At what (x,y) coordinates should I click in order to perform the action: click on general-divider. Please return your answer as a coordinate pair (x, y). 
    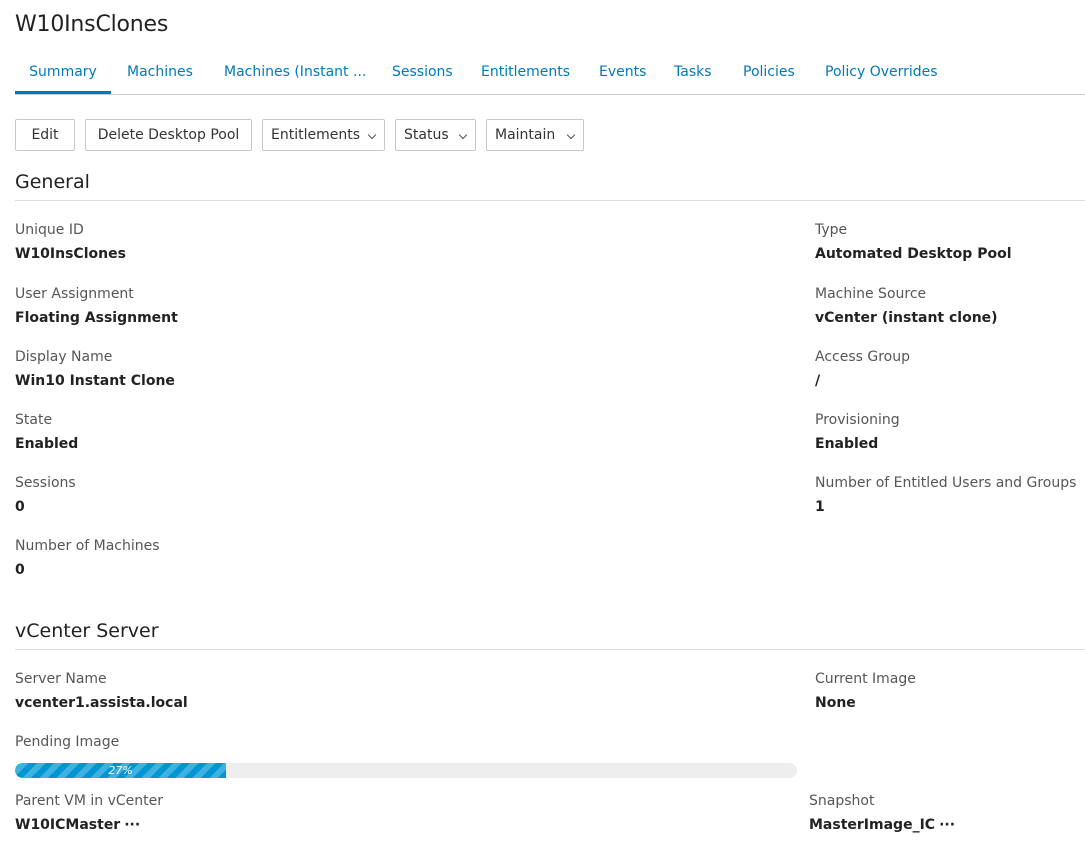
    Looking at the image, I should click on (550, 200).